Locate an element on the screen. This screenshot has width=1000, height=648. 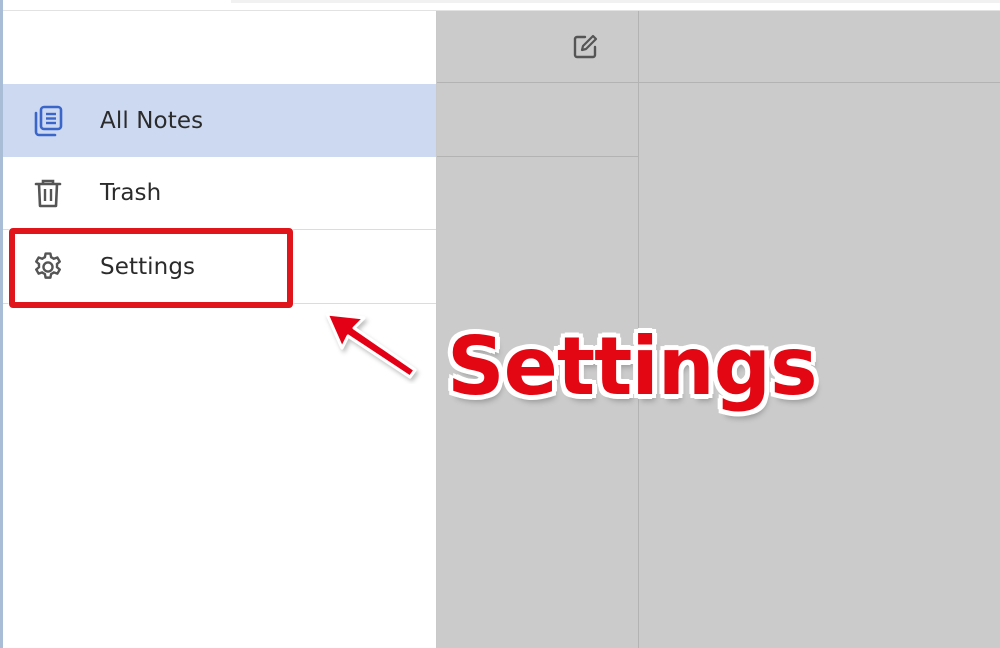
top-bar is located at coordinates (501, 5).